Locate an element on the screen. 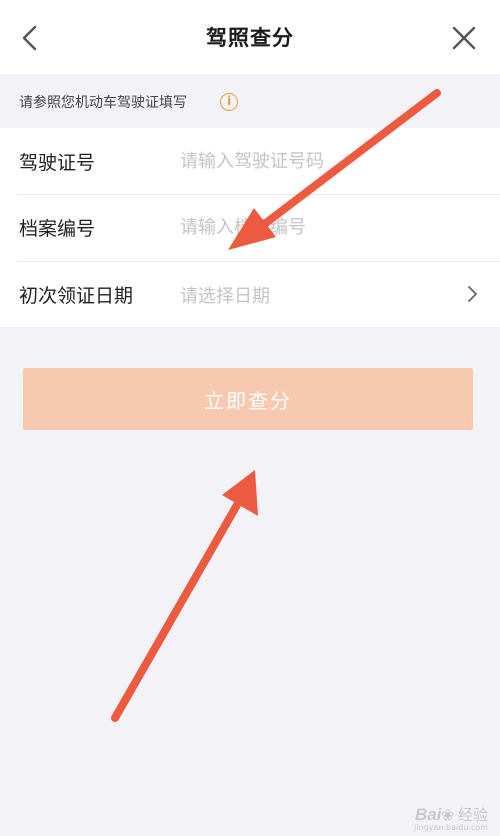 The image size is (500, 836). license-number-input is located at coordinates (330, 161).